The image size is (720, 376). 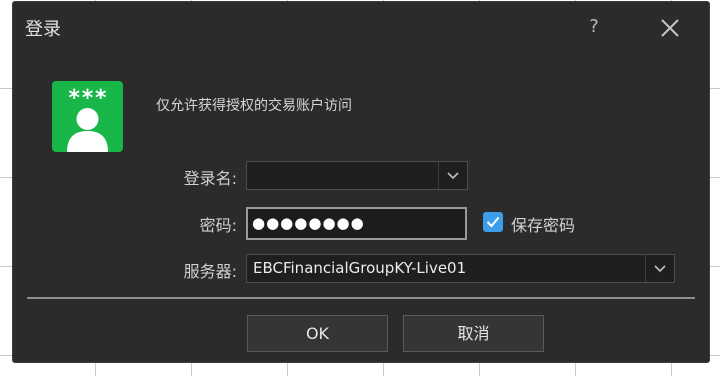 I want to click on save-password-checkbox, so click(x=493, y=222).